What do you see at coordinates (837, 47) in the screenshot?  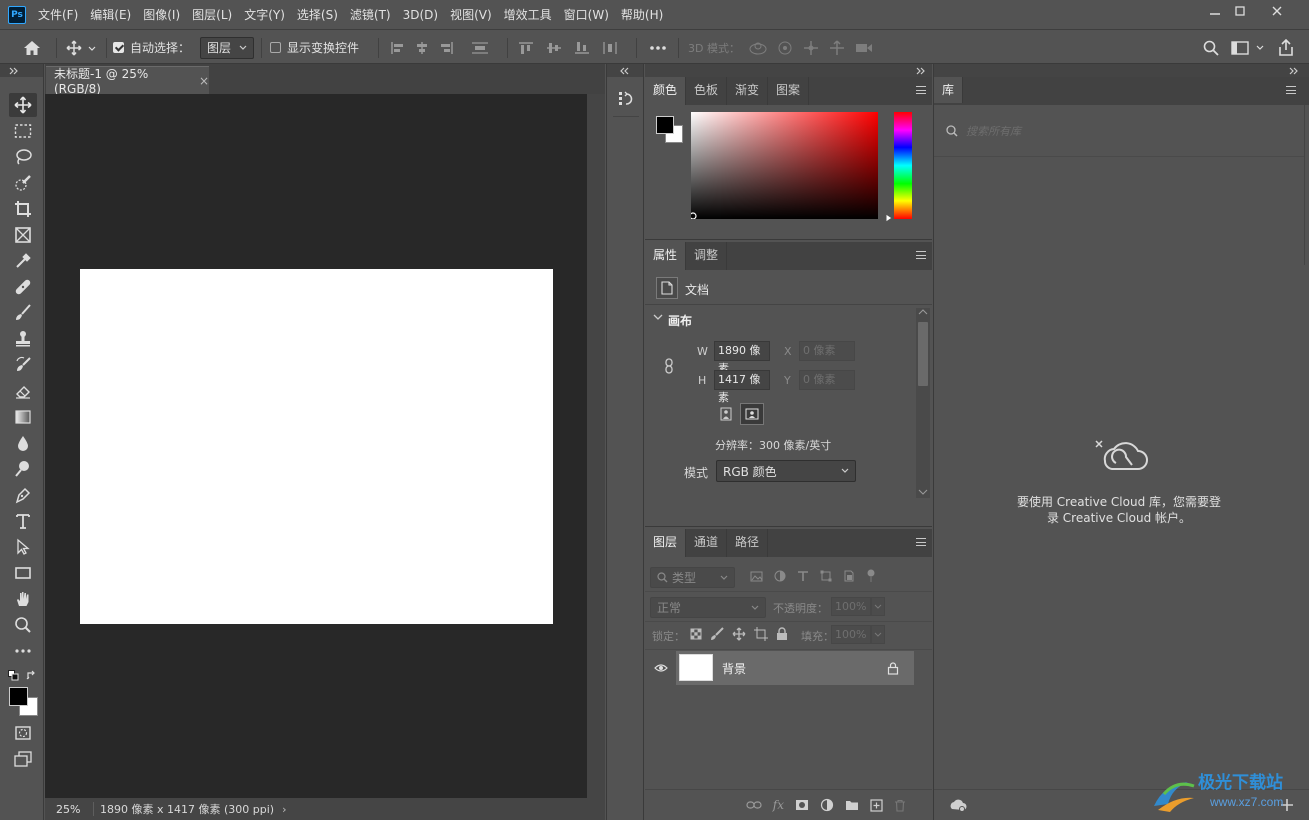 I see `slide-3d-icon` at bounding box center [837, 47].